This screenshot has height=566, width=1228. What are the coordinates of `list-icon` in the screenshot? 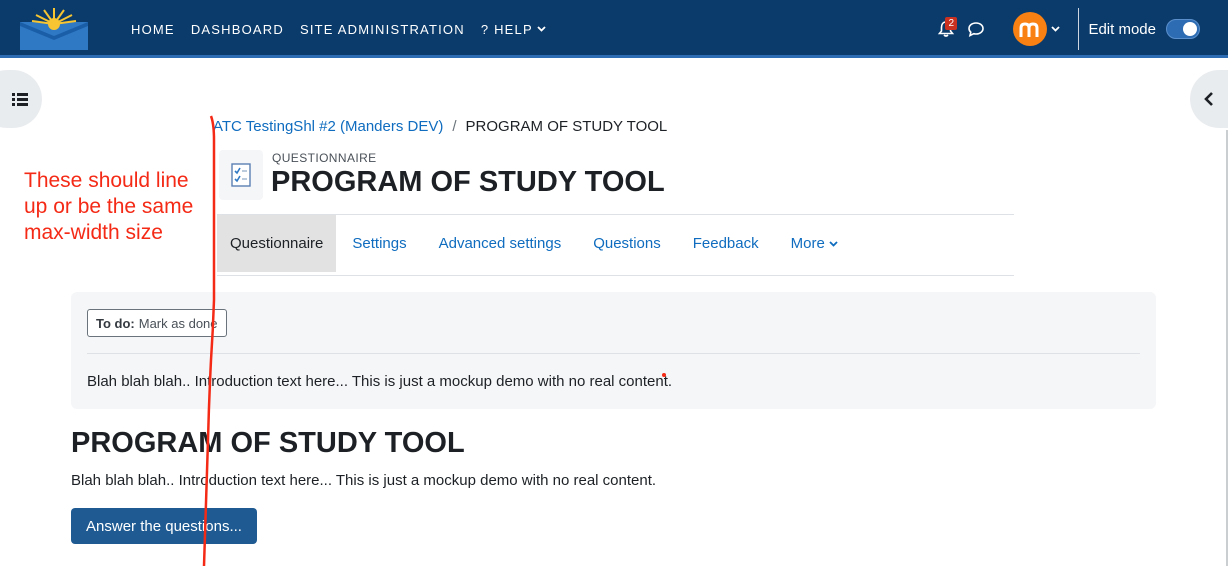 It's located at (20, 99).